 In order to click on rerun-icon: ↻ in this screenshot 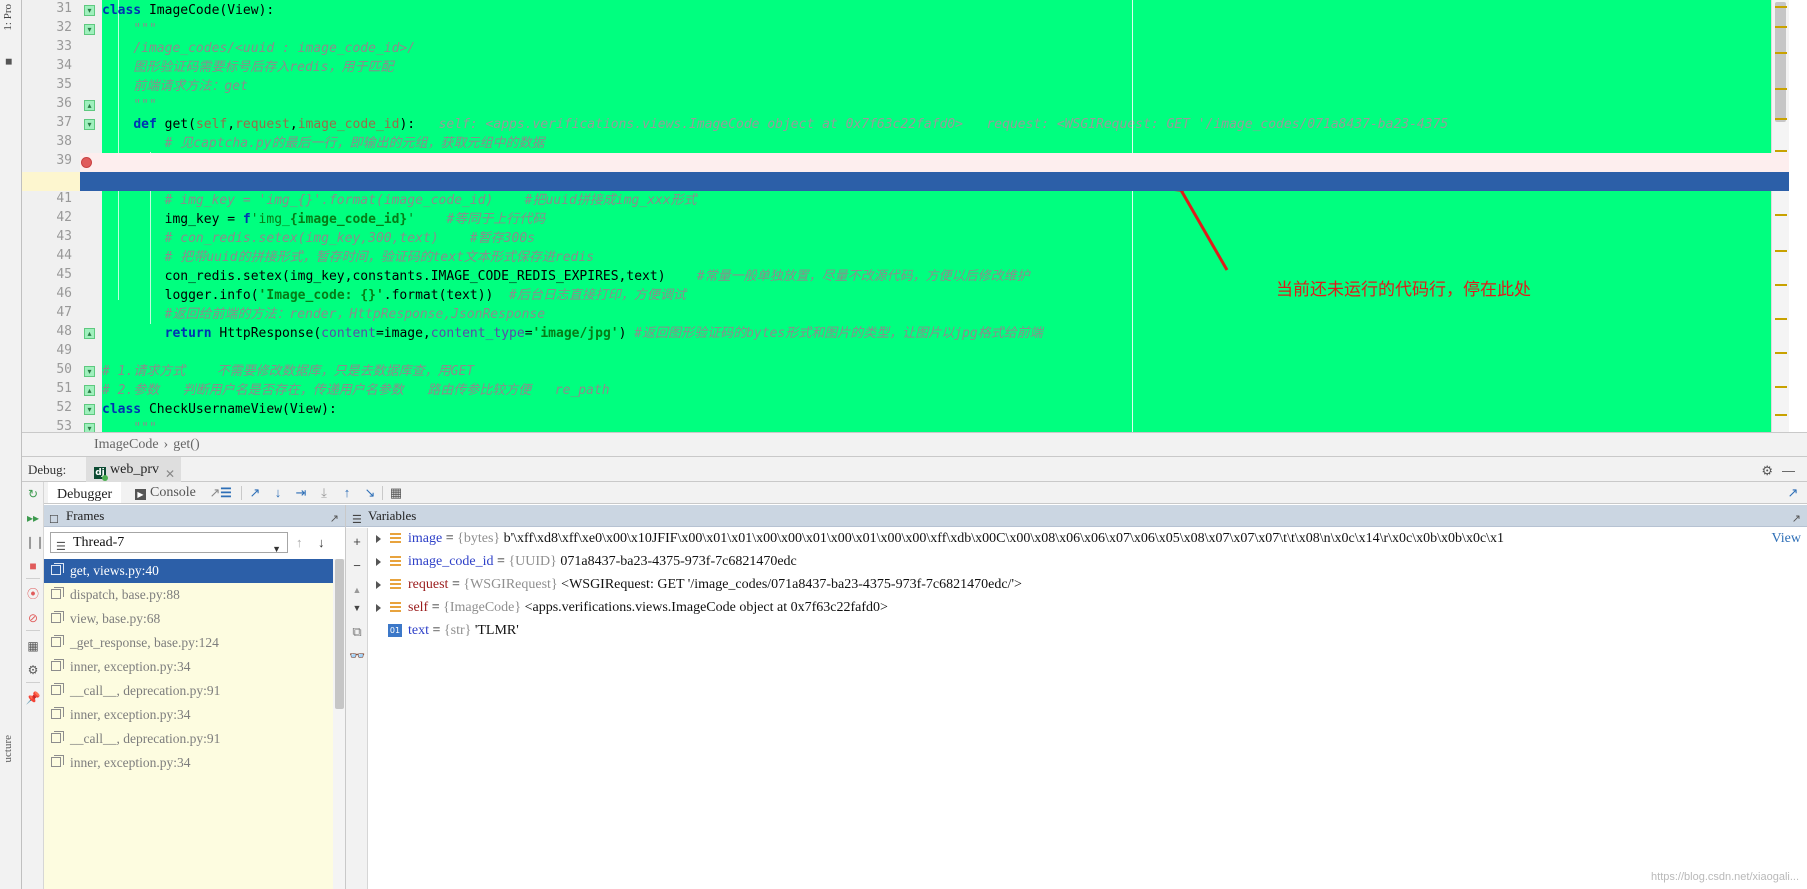, I will do `click(33, 494)`.